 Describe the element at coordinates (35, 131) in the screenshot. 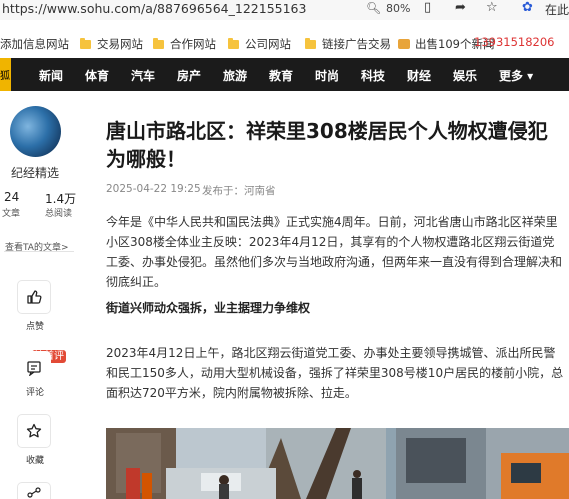

I see `avatar` at that location.